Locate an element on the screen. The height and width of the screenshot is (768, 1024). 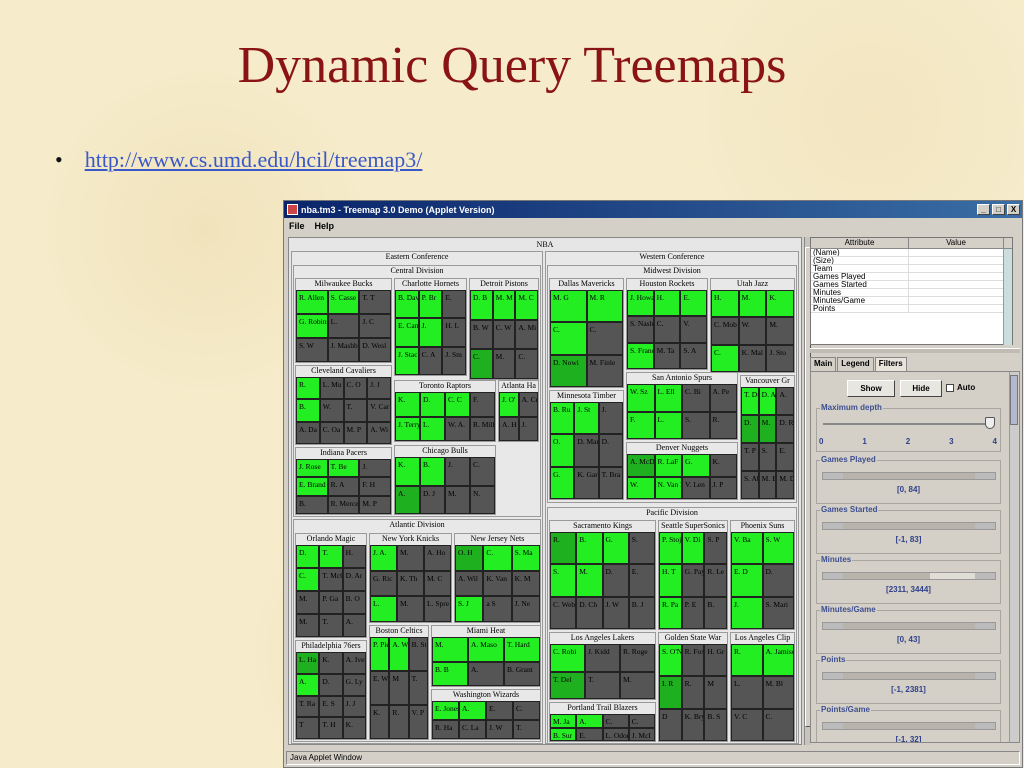
player-tile: S. W is located at coordinates (778, 548).